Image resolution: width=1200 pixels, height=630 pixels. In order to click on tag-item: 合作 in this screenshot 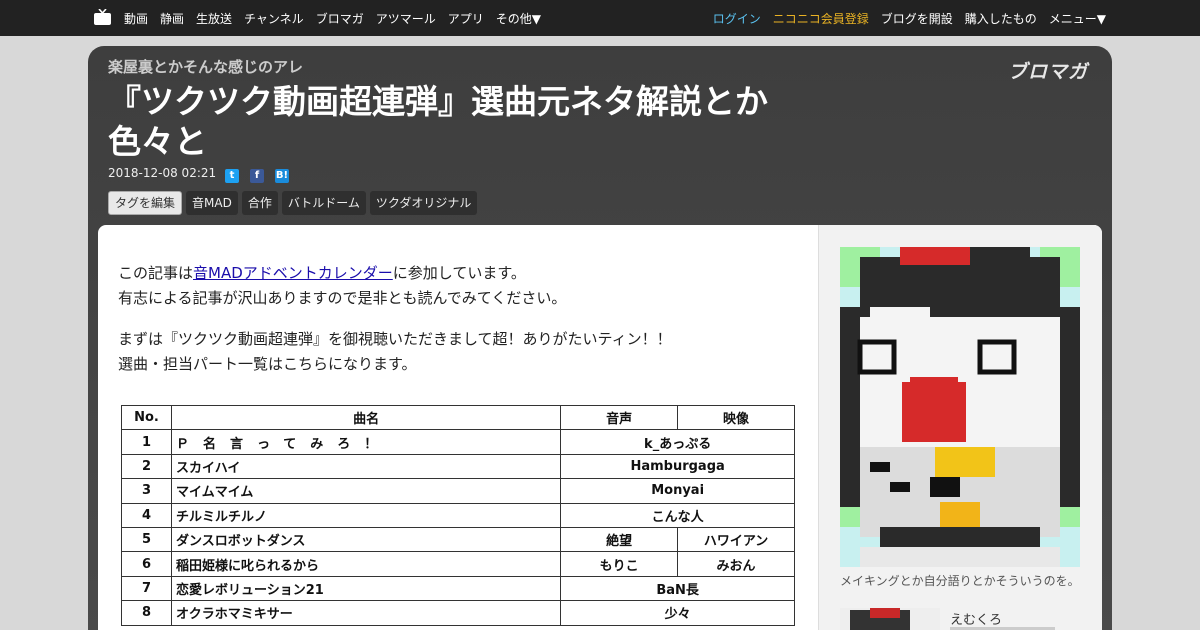, I will do `click(259, 203)`.